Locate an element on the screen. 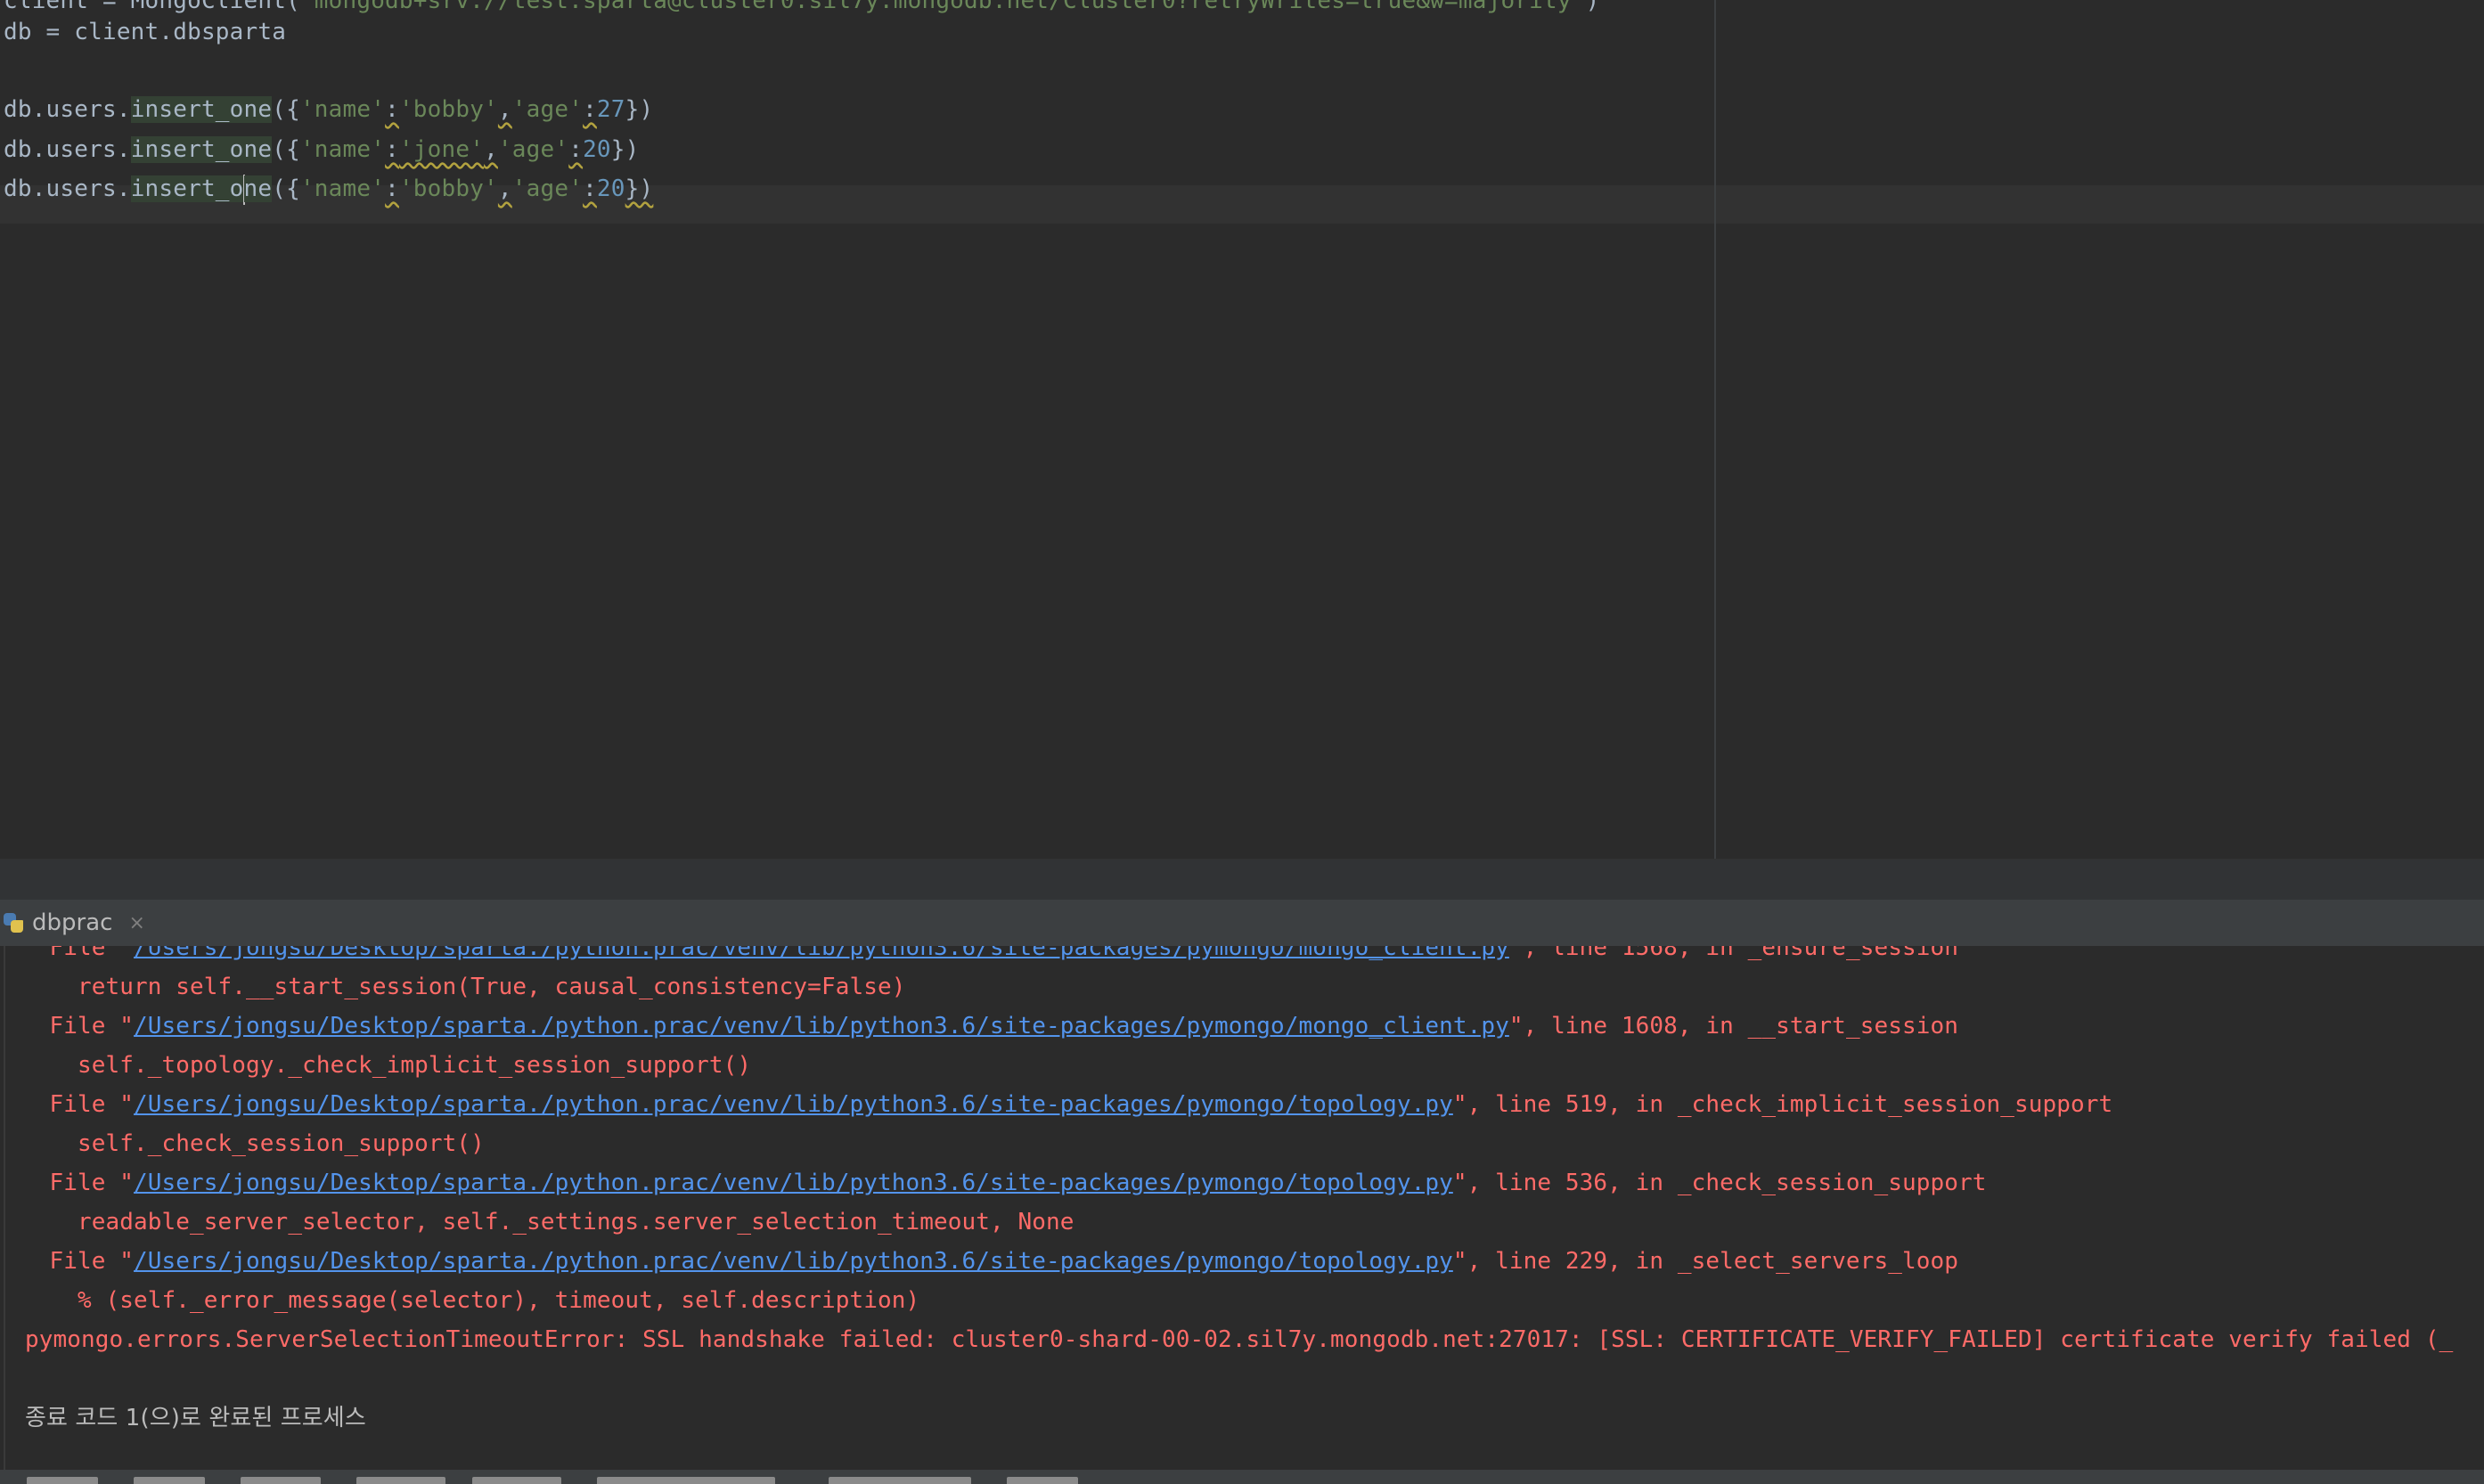 This screenshot has height=1484, width=2484. code-line: db = client.dbsparta is located at coordinates (145, 32).